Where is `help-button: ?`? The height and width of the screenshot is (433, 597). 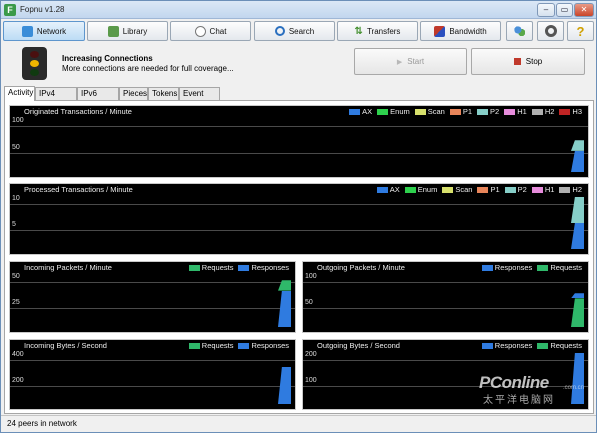 help-button: ? is located at coordinates (580, 31).